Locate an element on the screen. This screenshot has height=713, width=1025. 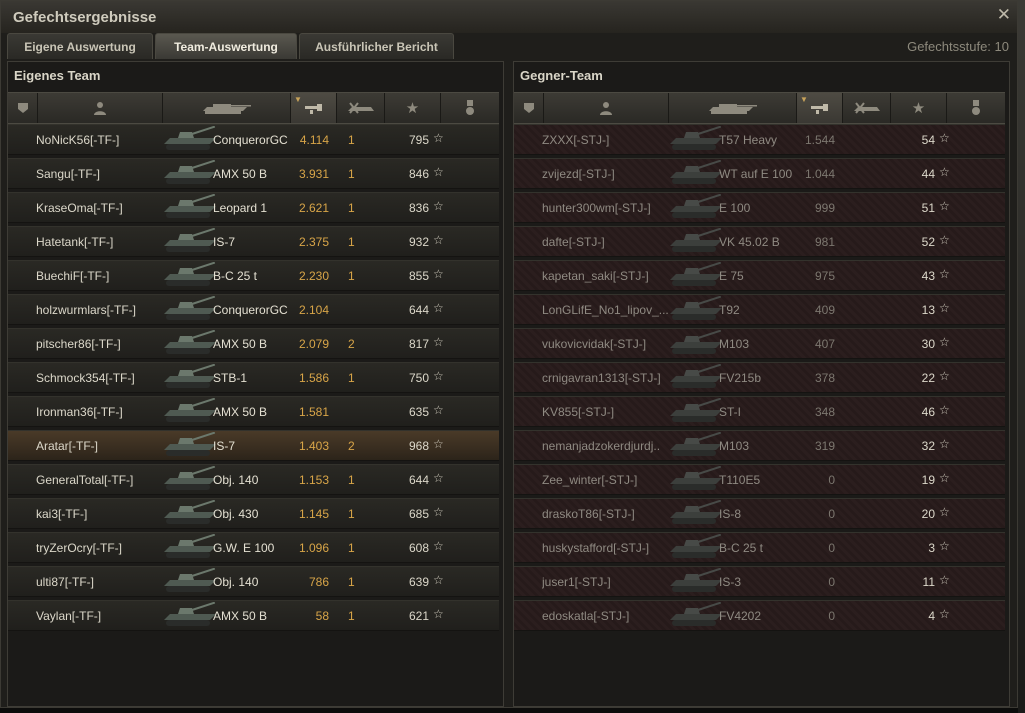
damage-value: 2.104 is located at coordinates (313, 310).